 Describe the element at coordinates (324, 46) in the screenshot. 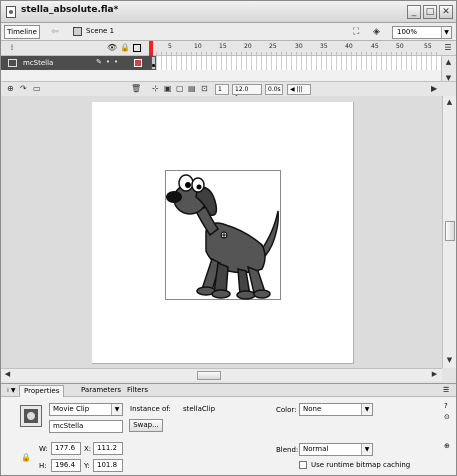

I see `ruler-number: 35` at that location.